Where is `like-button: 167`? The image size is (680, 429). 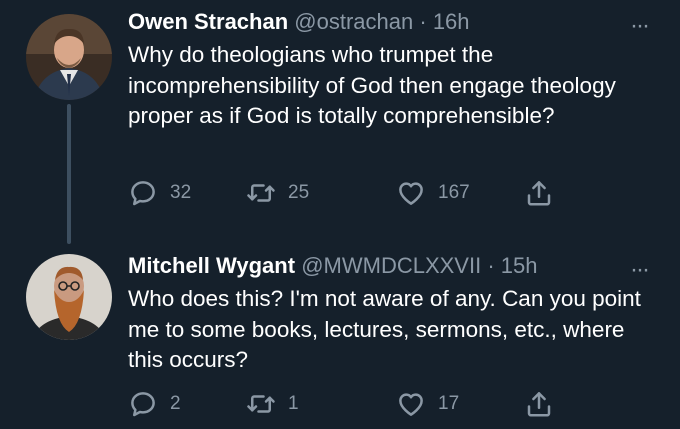 like-button: 167 is located at coordinates (433, 193).